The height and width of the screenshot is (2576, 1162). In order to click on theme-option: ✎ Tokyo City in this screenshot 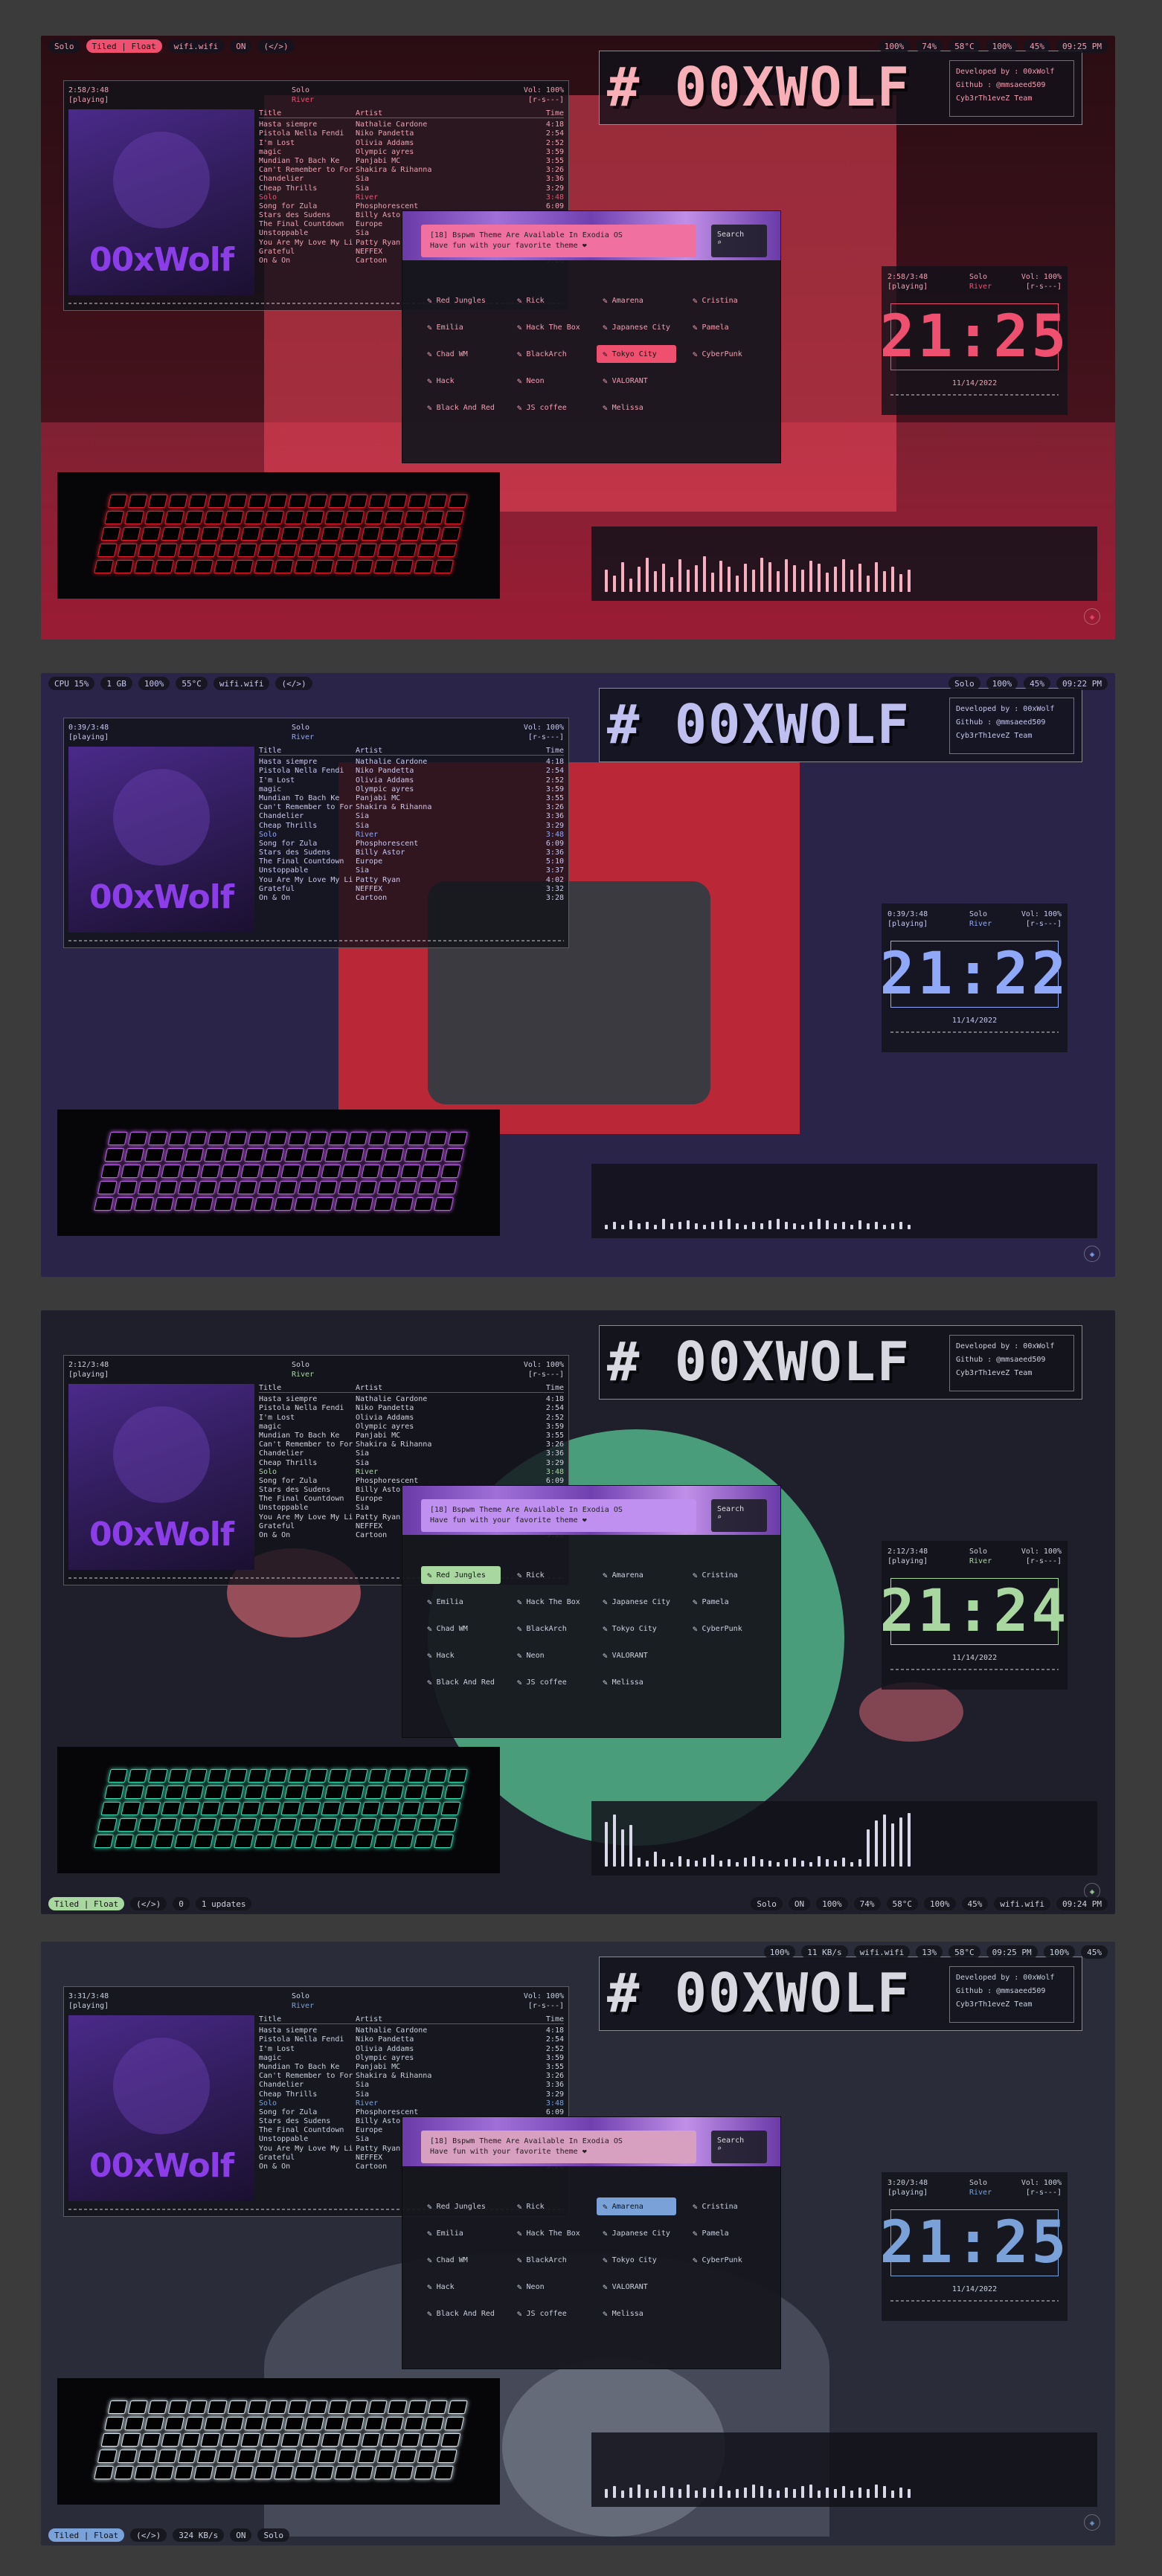, I will do `click(636, 1629)`.